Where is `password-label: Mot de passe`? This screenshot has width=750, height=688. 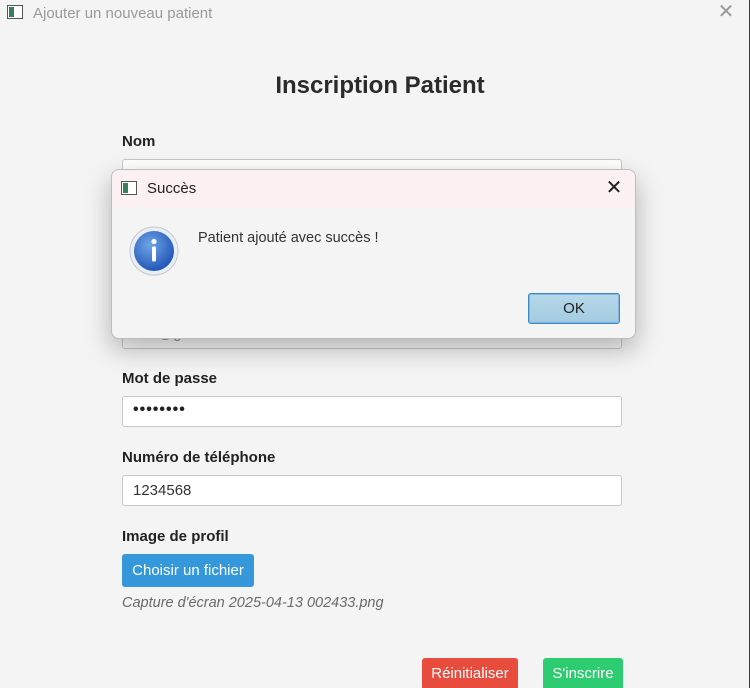 password-label: Mot de passe is located at coordinates (170, 378).